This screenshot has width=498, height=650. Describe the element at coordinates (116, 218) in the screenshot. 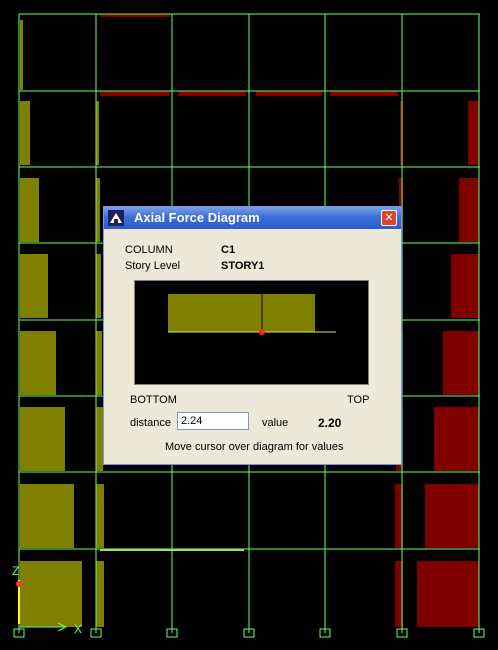

I see `app-icon` at that location.